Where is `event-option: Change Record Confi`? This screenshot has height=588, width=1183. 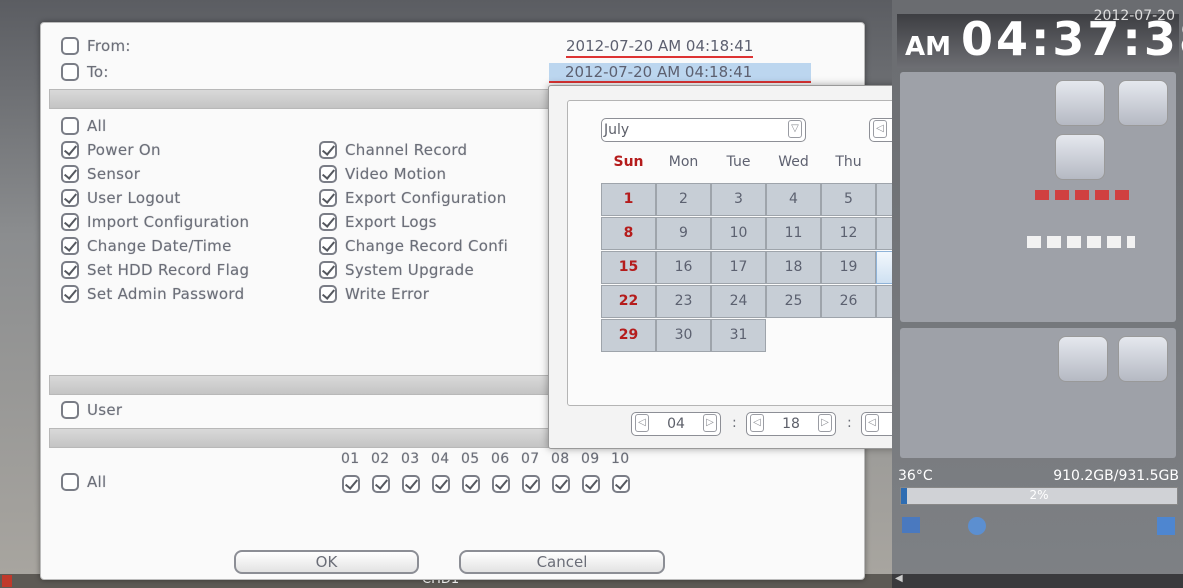
event-option: Change Record Confi is located at coordinates (413, 246).